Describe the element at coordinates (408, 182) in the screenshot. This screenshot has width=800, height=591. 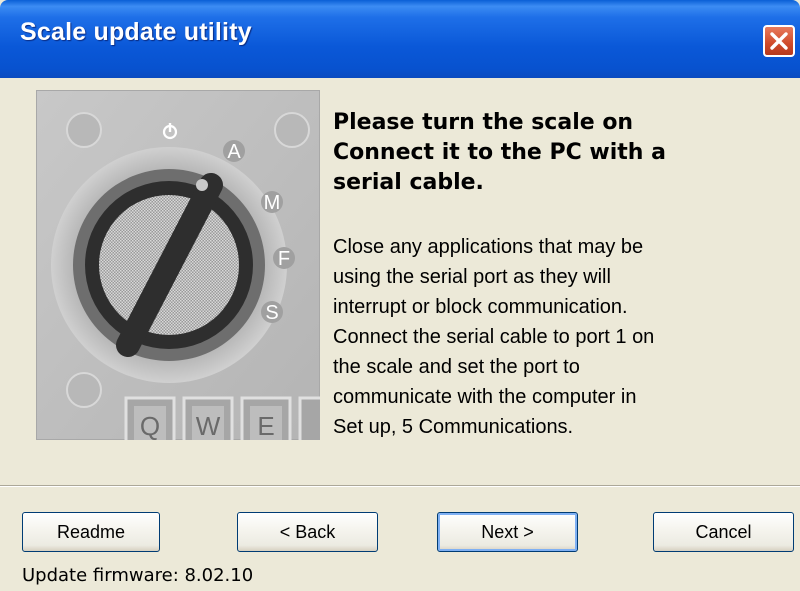
I see `heading-line: serial cable.` at that location.